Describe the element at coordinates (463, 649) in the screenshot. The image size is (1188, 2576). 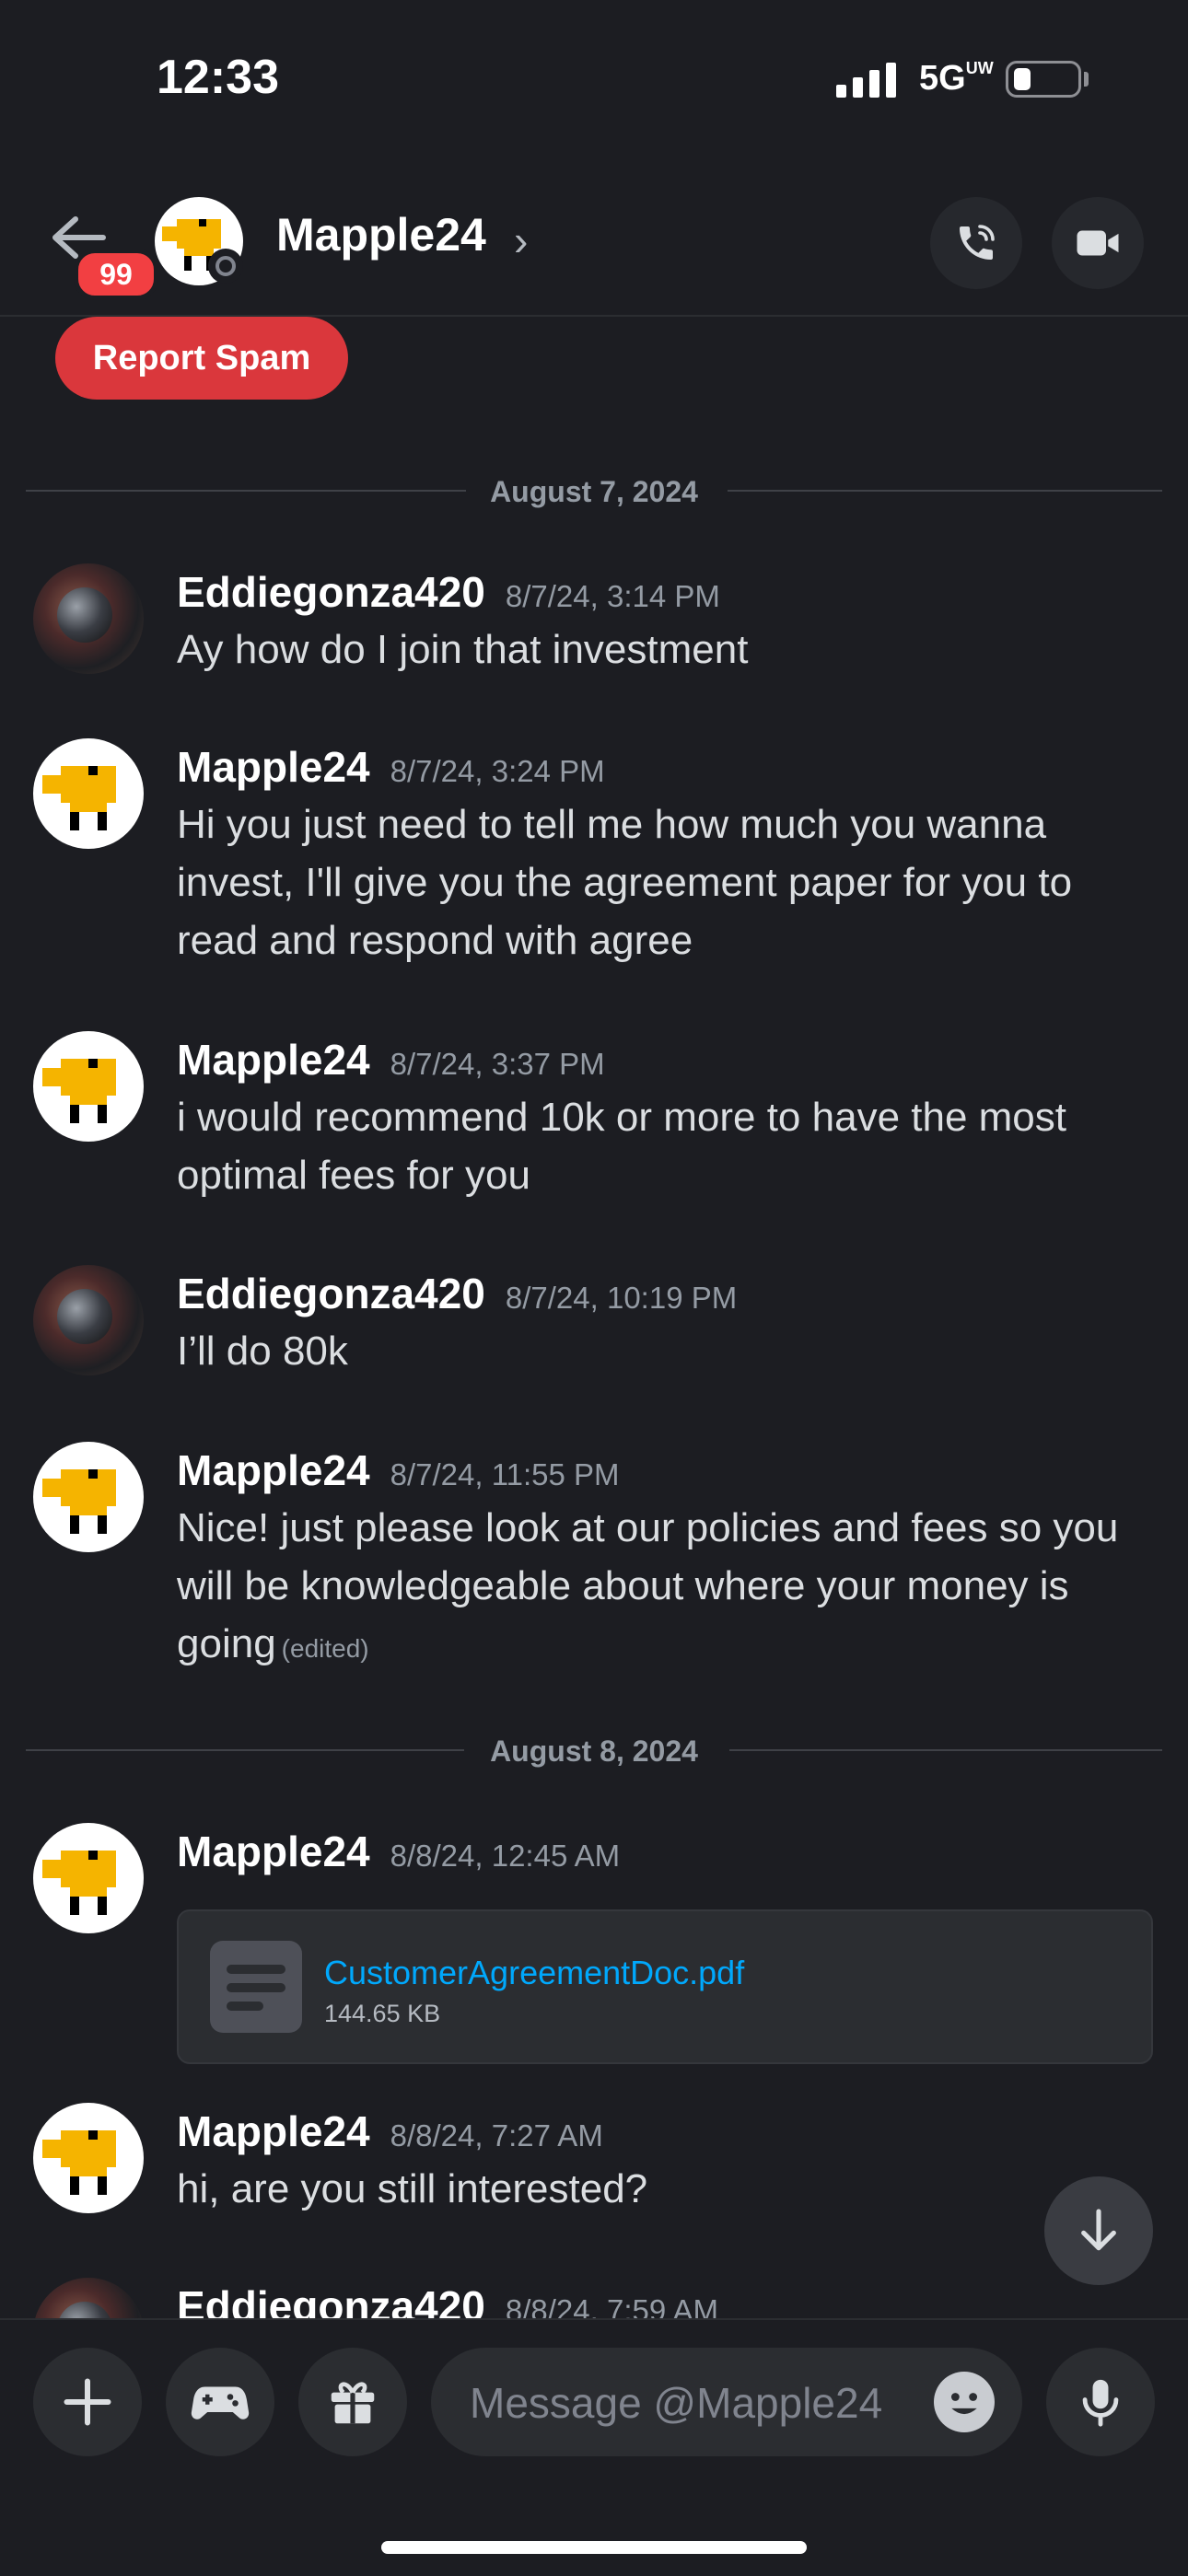
I see `message-text: Ay how do I join that investment` at that location.